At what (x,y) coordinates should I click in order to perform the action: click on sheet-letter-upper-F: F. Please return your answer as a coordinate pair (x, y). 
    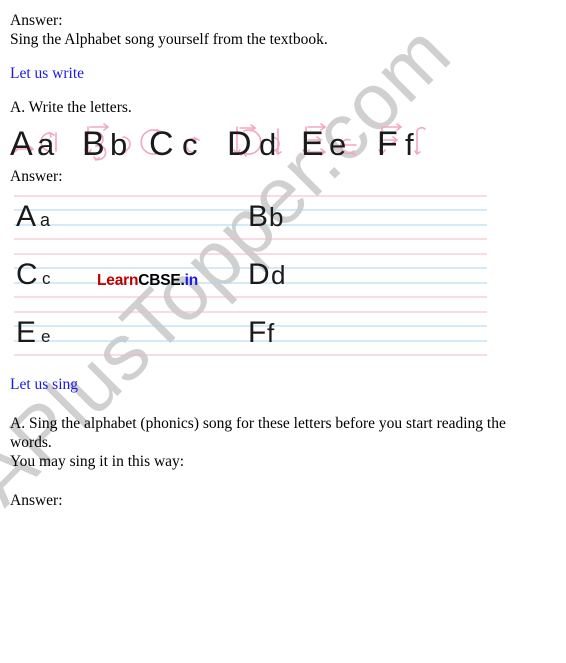
    Looking at the image, I should click on (257, 332).